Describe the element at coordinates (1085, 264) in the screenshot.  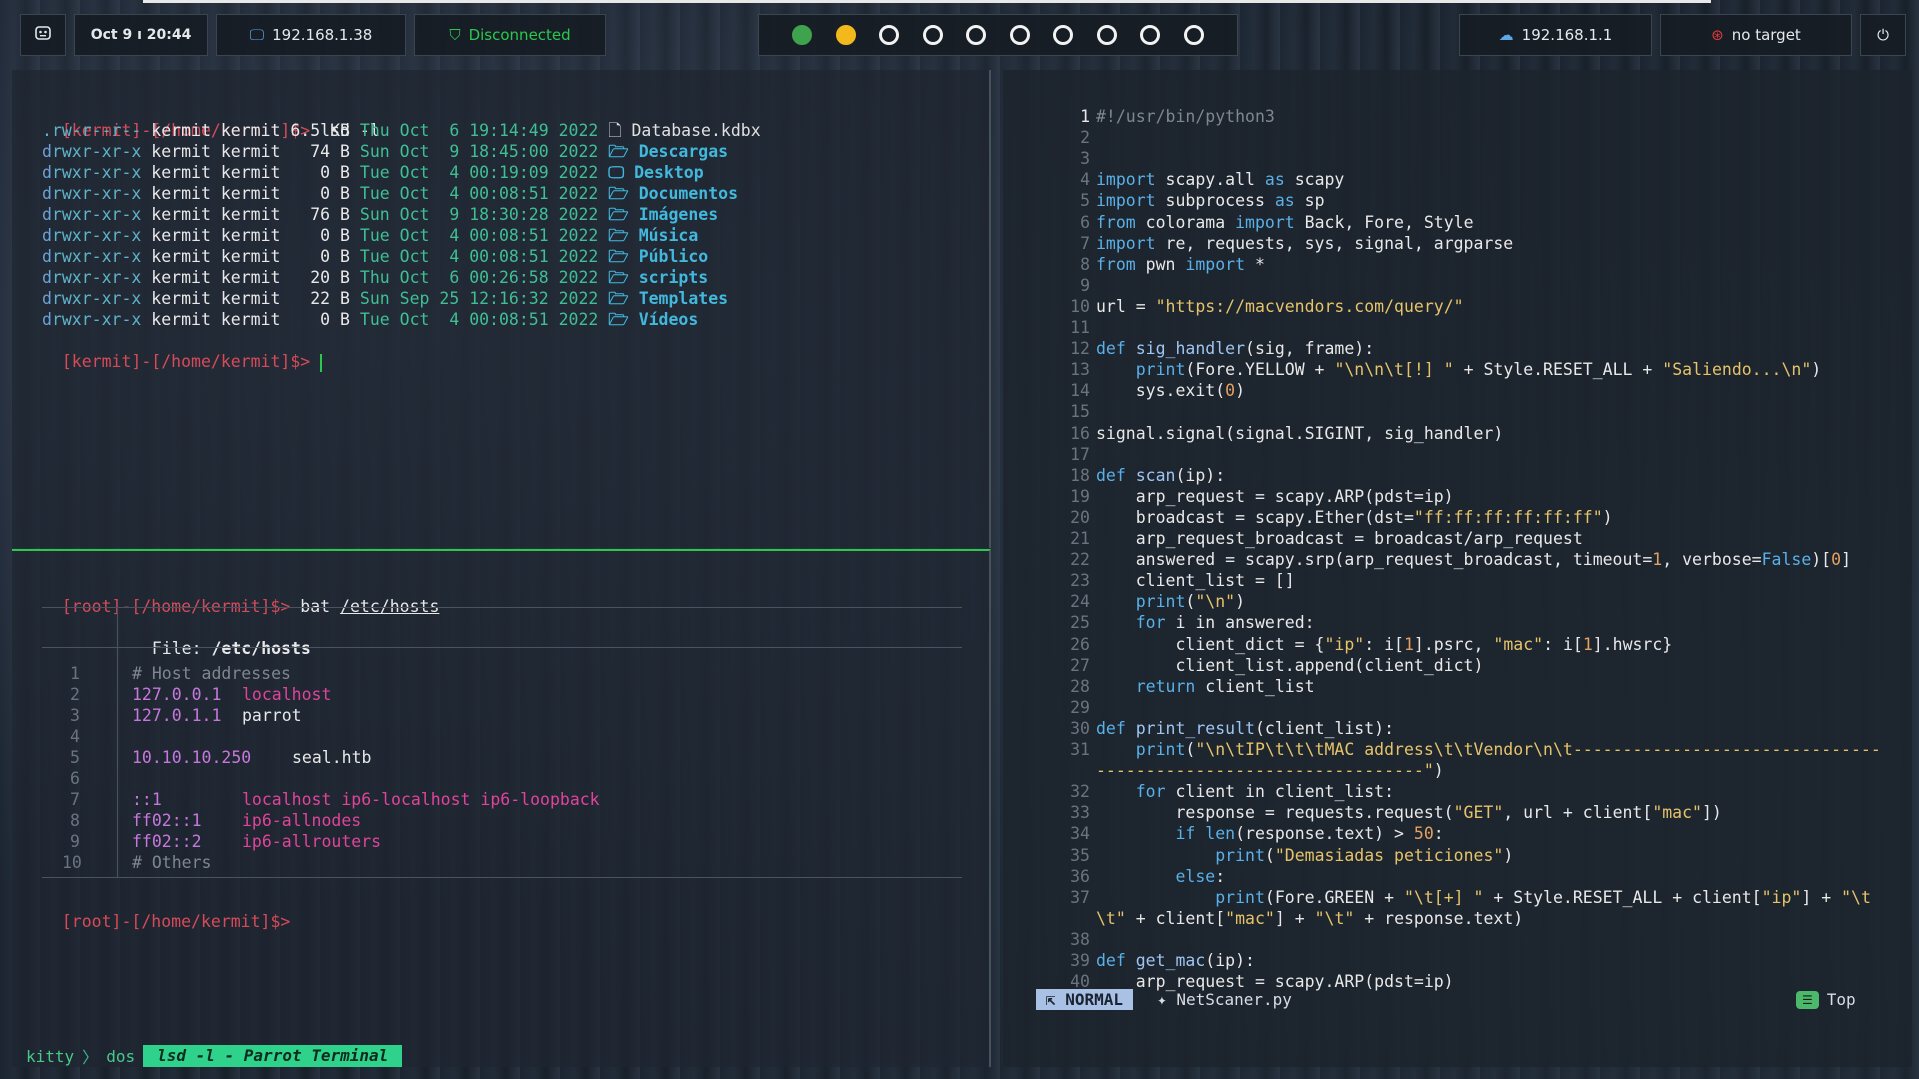
I see `line-number: 8` at that location.